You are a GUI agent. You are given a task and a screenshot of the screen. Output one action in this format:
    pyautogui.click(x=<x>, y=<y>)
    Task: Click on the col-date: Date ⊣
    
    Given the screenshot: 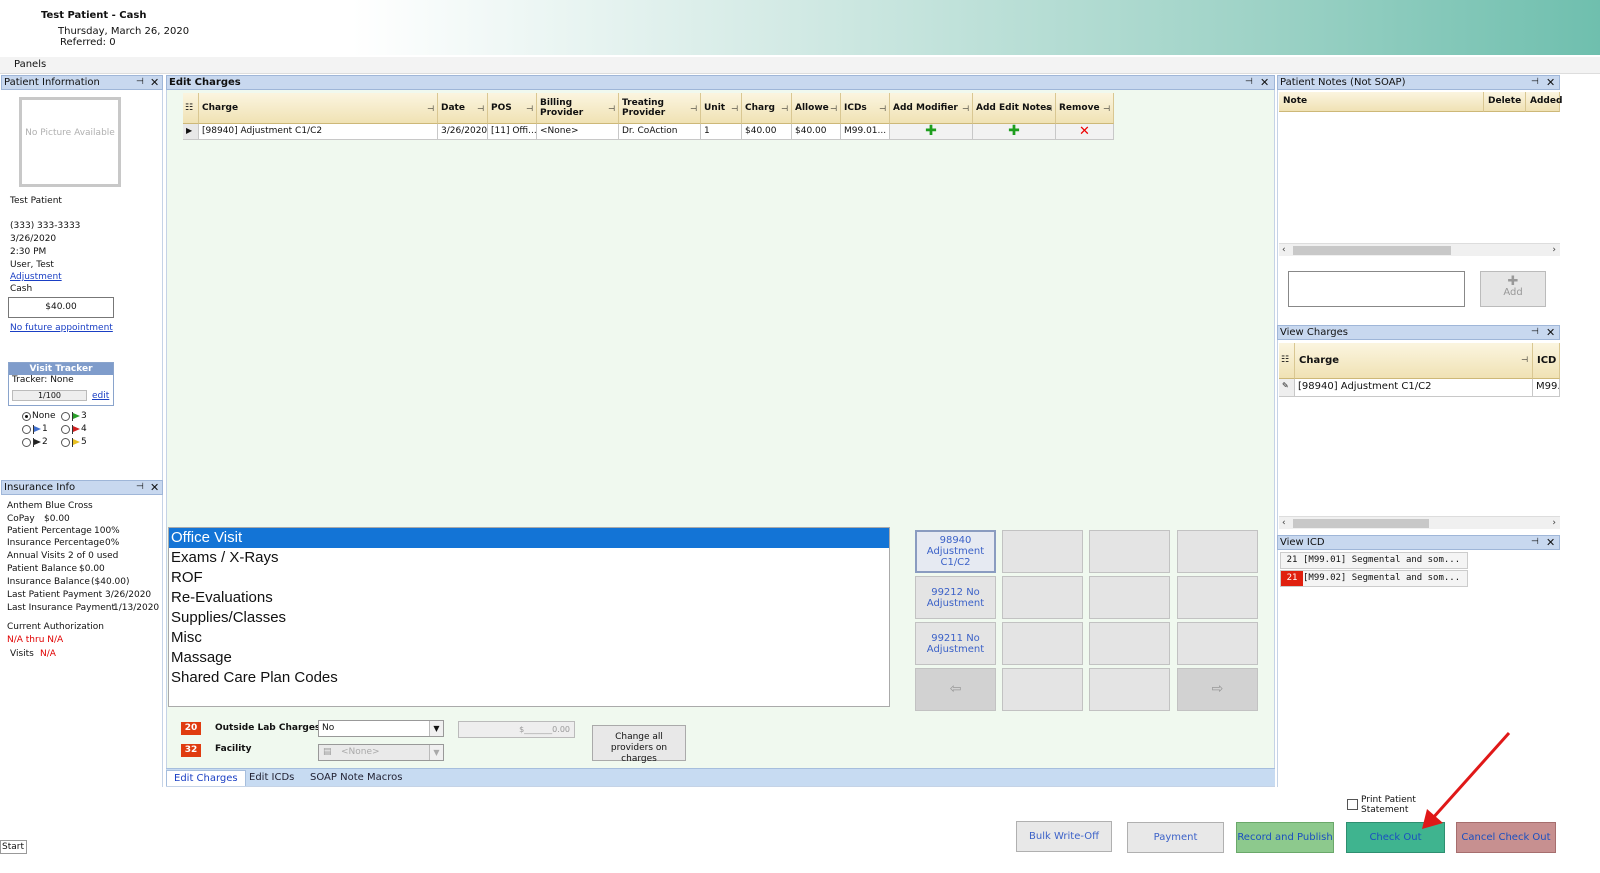 What is the action you would take?
    pyautogui.click(x=463, y=108)
    